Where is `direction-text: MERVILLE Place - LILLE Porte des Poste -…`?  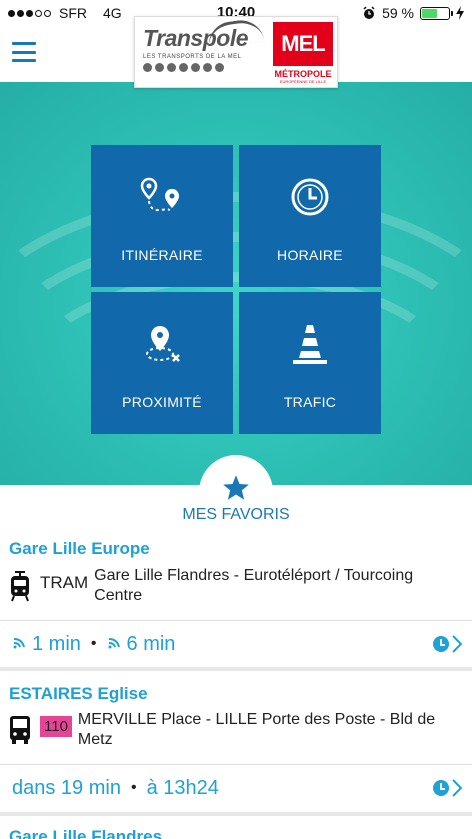 direction-text: MERVILLE Place - LILLE Porte des Poste -… is located at coordinates (256, 729).